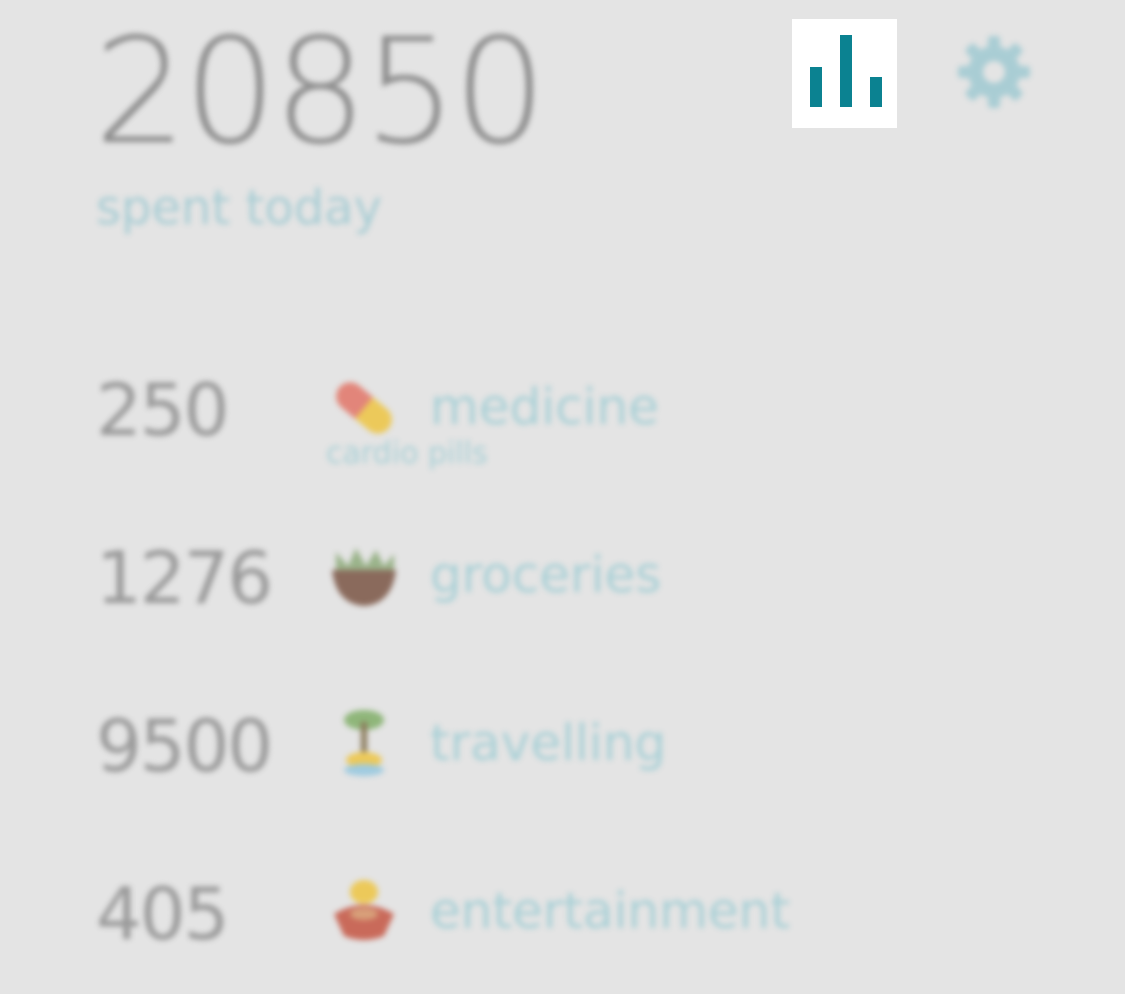 Image resolution: width=1125 pixels, height=994 pixels. I want to click on expense-amount: 9500, so click(184, 746).